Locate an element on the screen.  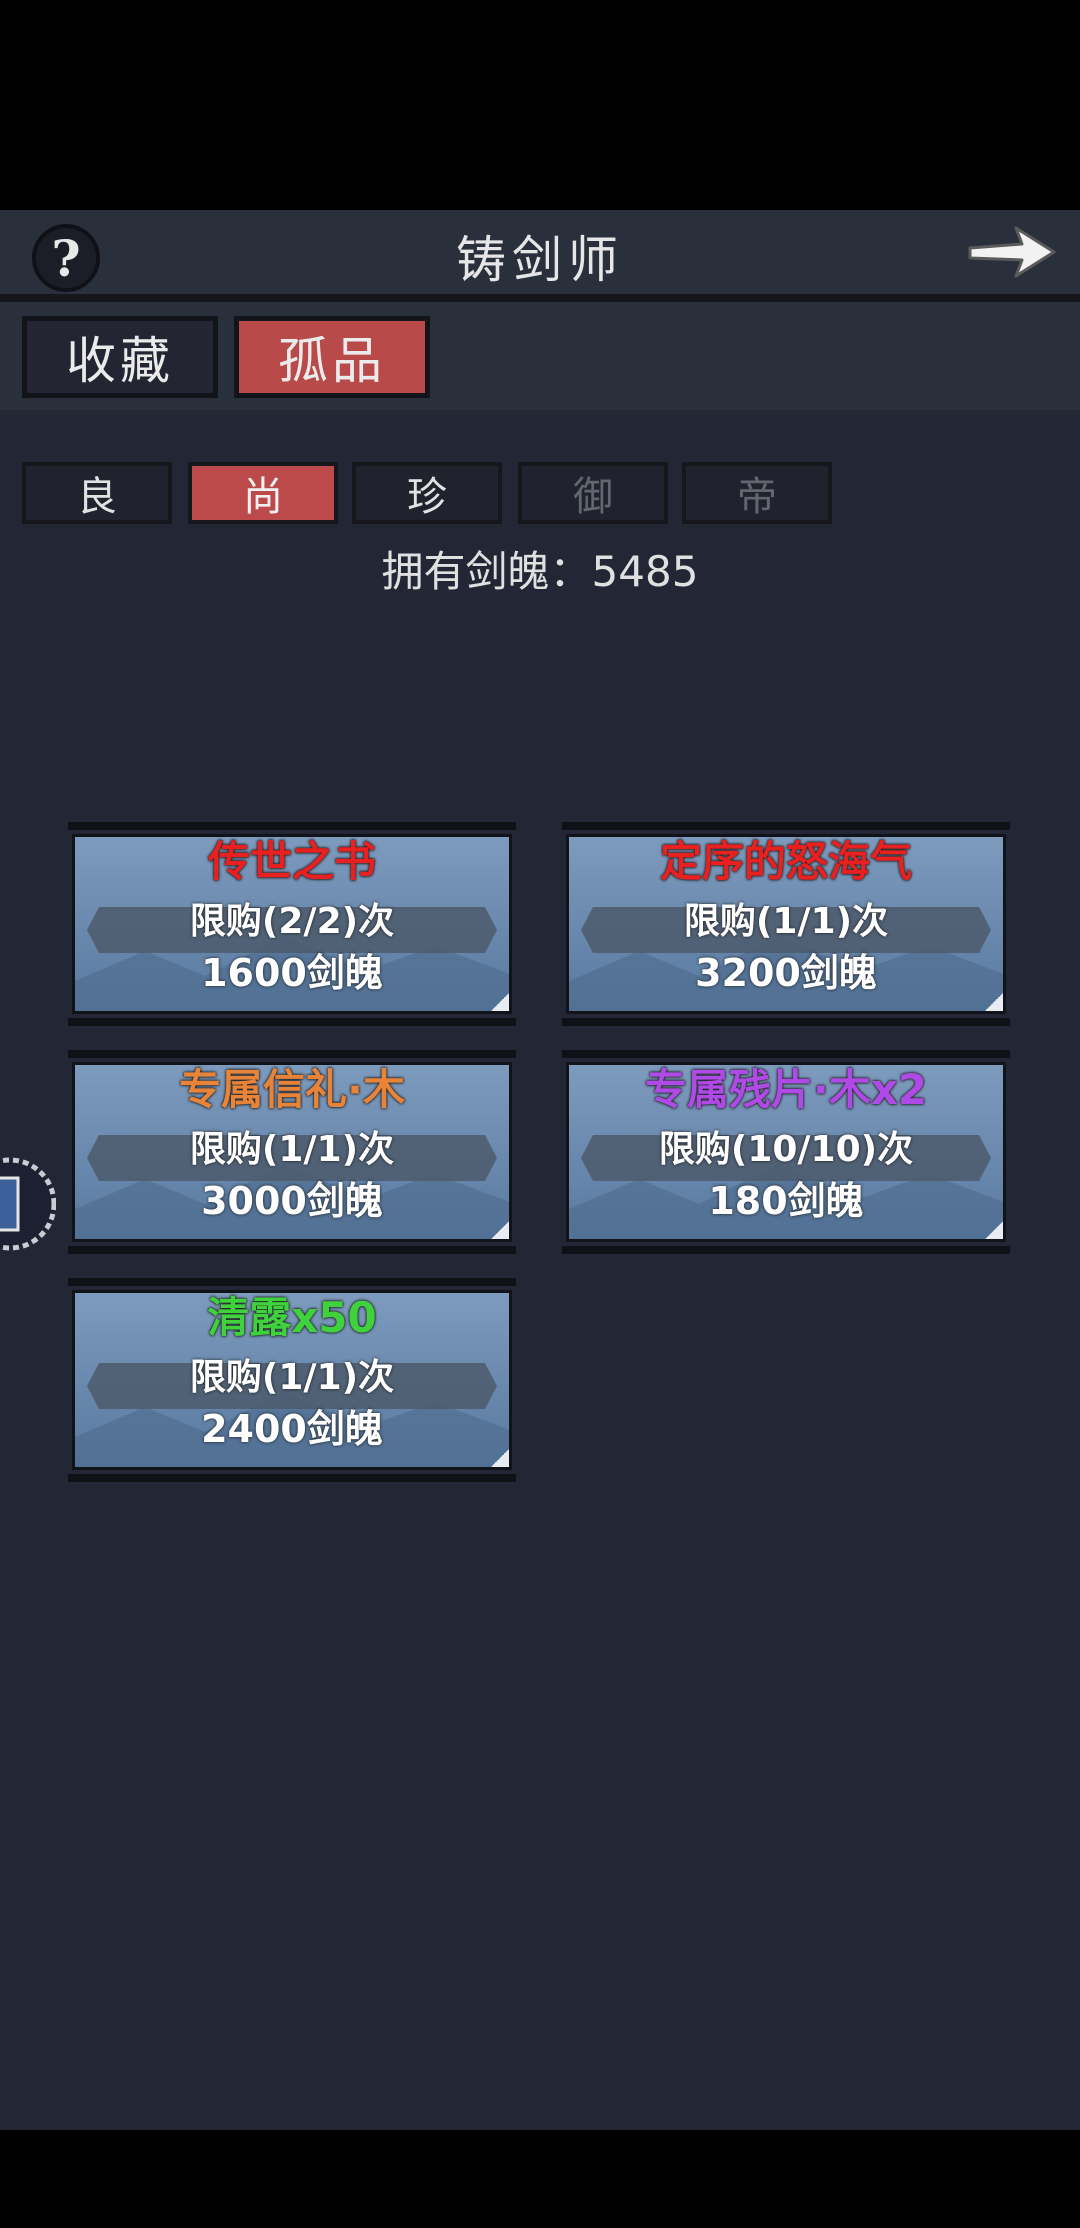
rarity-tab-liang: 良 is located at coordinates (97, 493).